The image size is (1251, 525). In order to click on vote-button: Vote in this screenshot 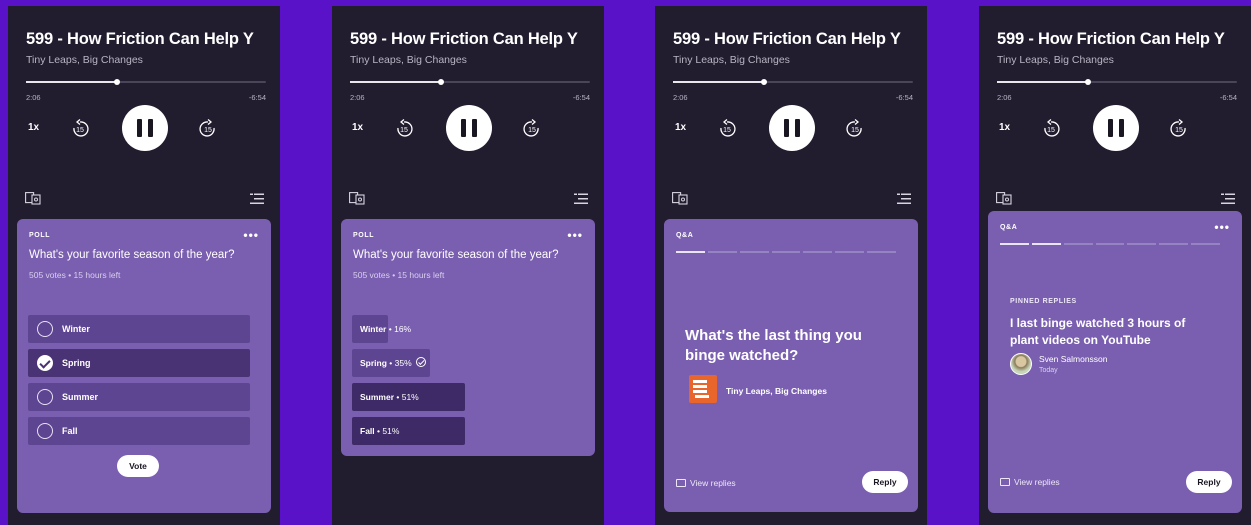, I will do `click(138, 466)`.